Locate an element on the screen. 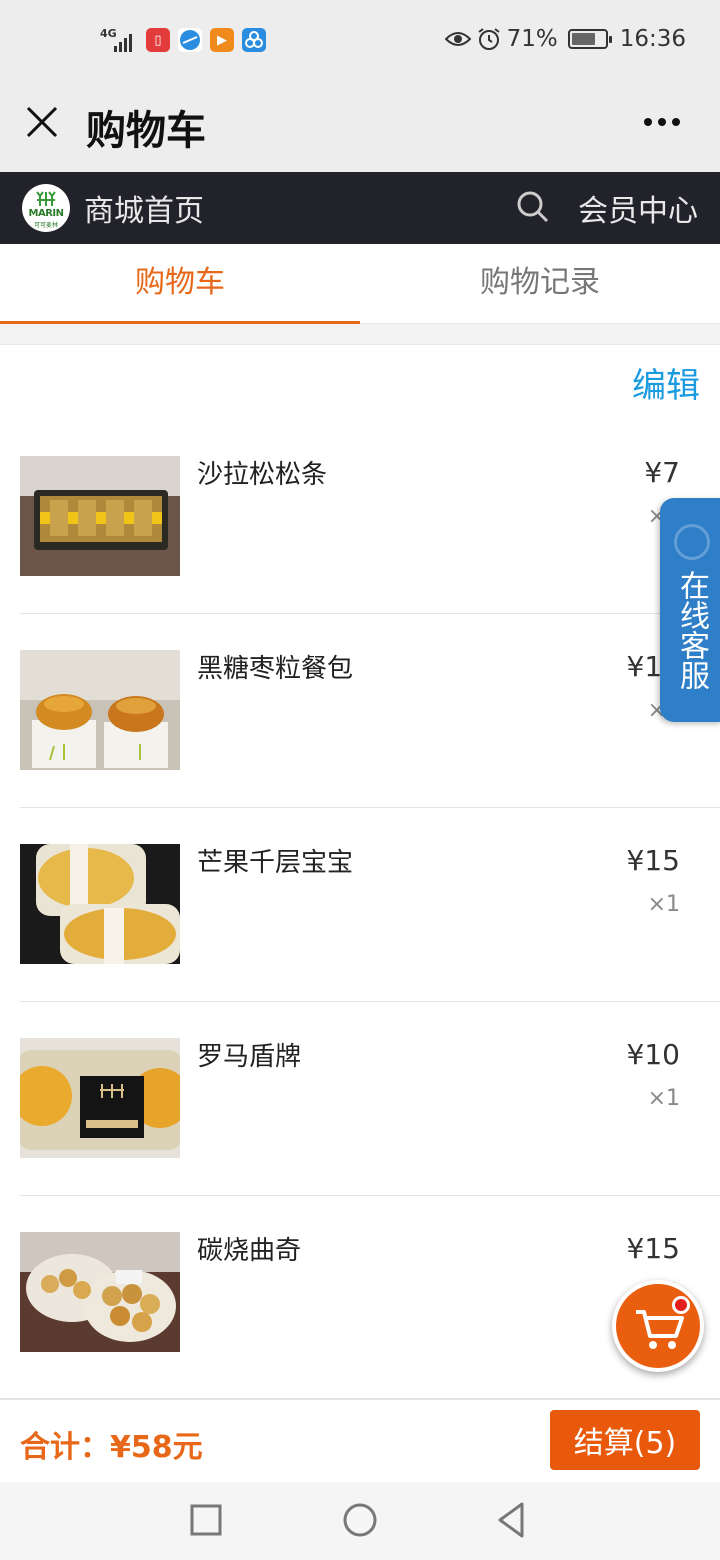  product-name: 碳烧曲奇 is located at coordinates (249, 1251).